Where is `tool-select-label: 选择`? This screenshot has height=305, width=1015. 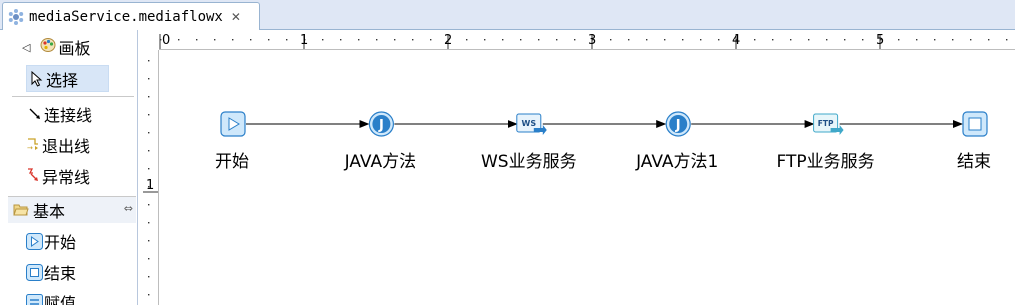 tool-select-label: 选择 is located at coordinates (62, 80).